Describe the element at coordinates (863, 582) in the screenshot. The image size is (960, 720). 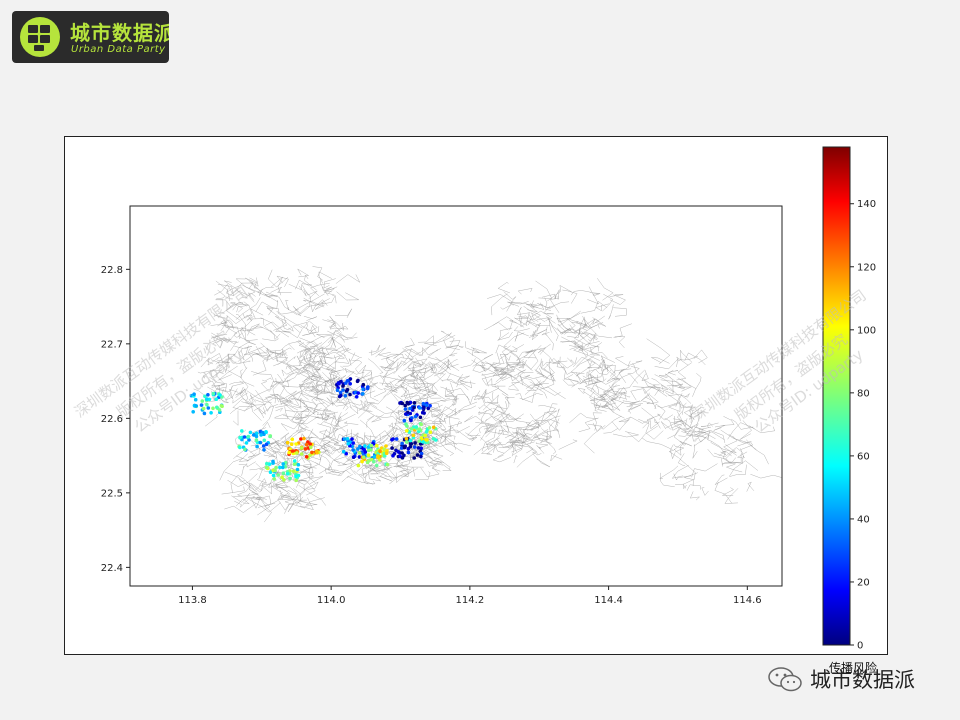
I see `colorbar-tick-label: 20` at that location.